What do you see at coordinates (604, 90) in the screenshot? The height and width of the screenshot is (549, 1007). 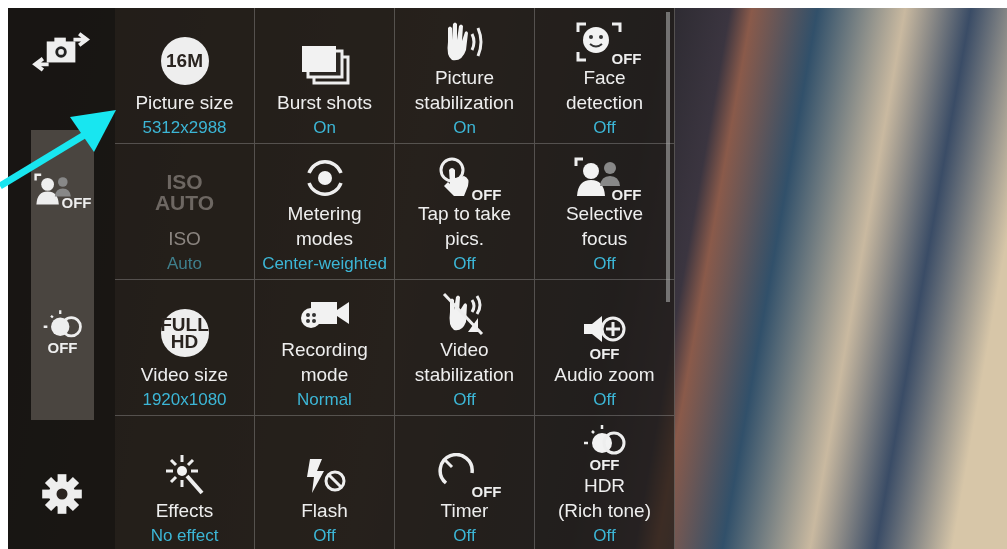 I see `setting-label: Face detection` at bounding box center [604, 90].